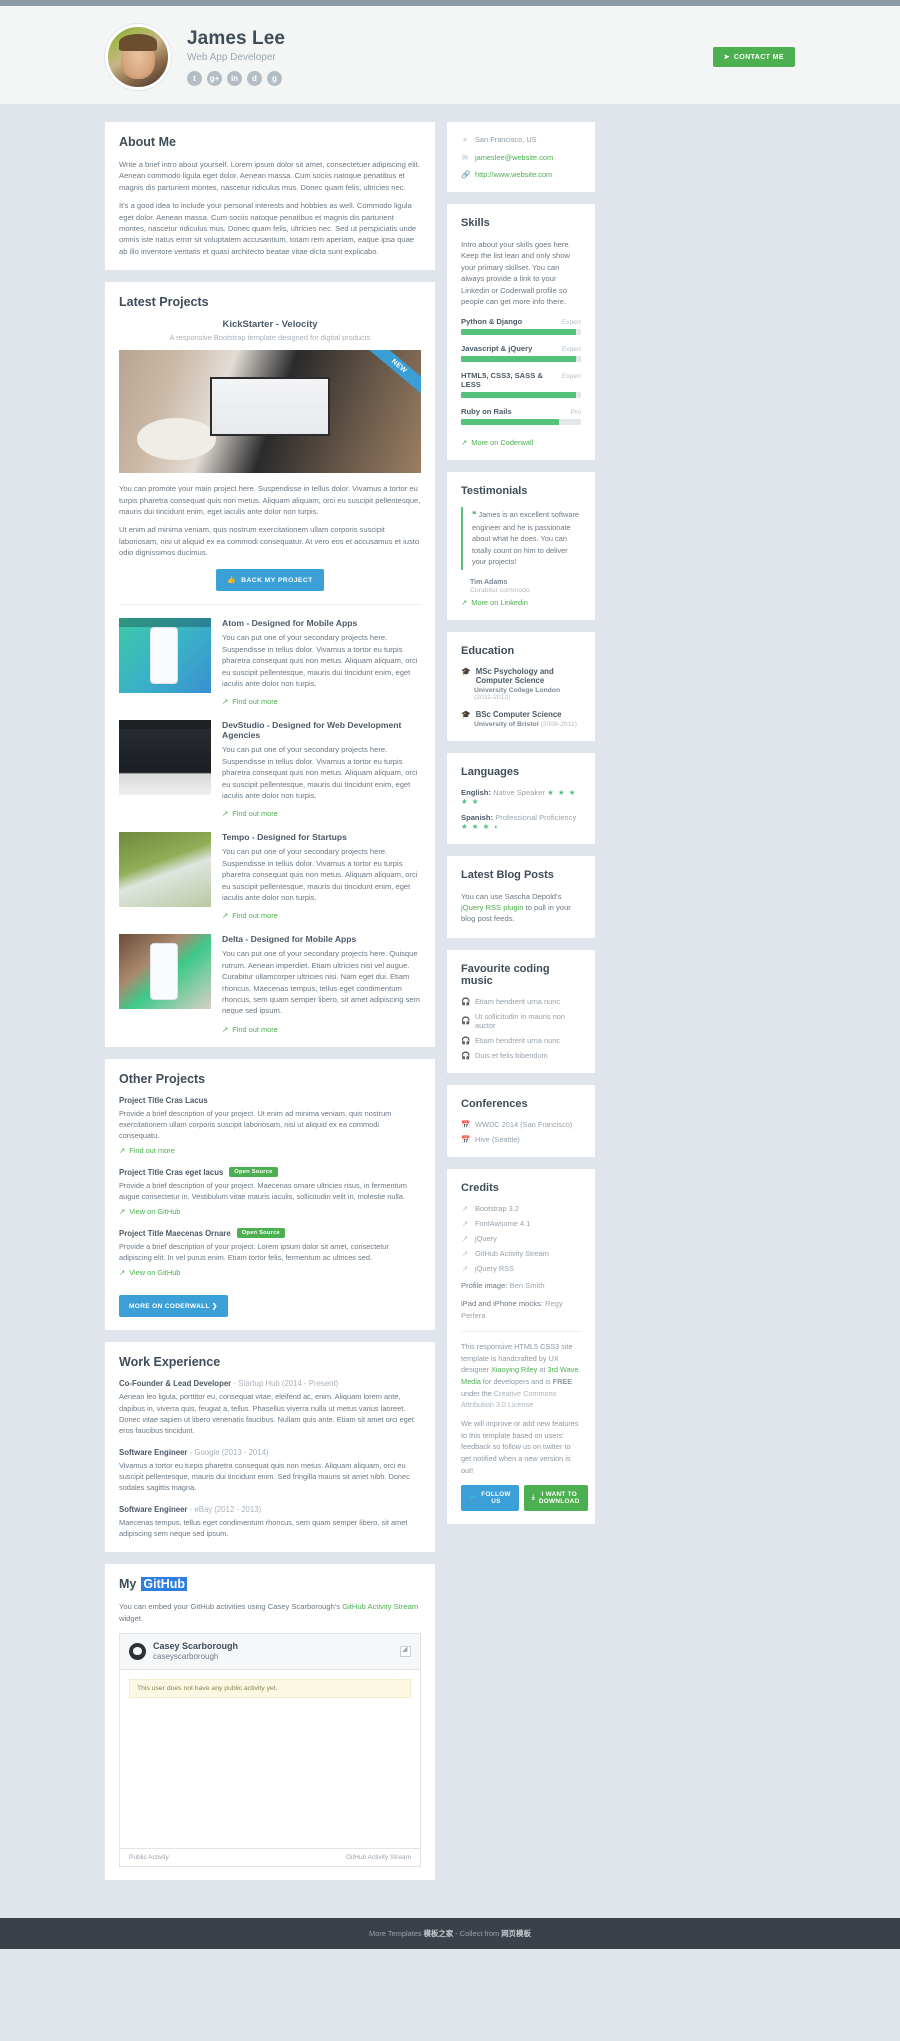  I want to click on footer-link-1: 模板之家, so click(439, 1933).